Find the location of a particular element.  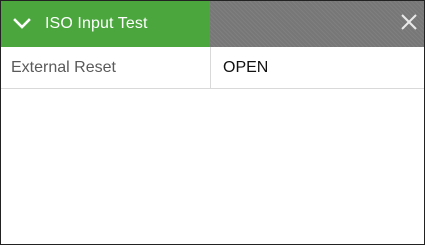

close-button is located at coordinates (409, 24).